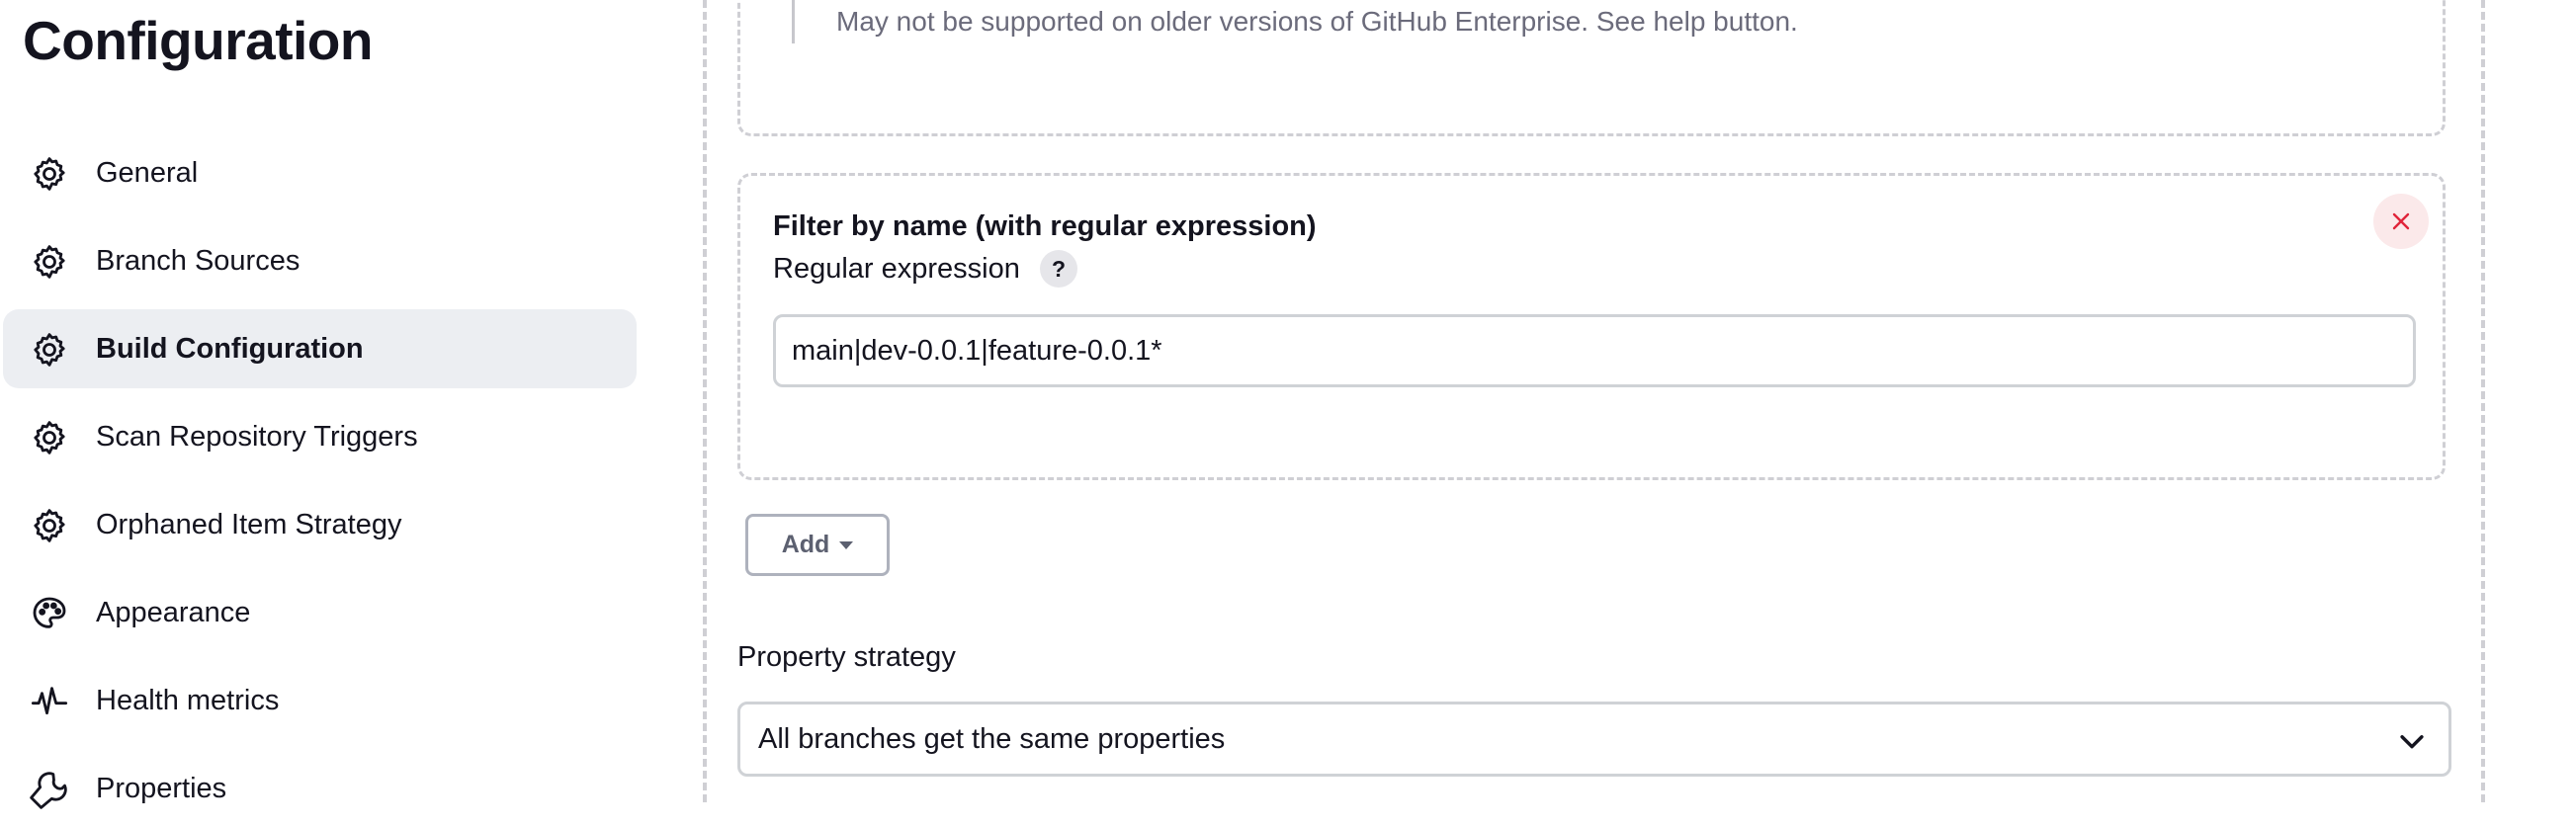  I want to click on filter-title: Filter by name (with regular expression), so click(1045, 226).